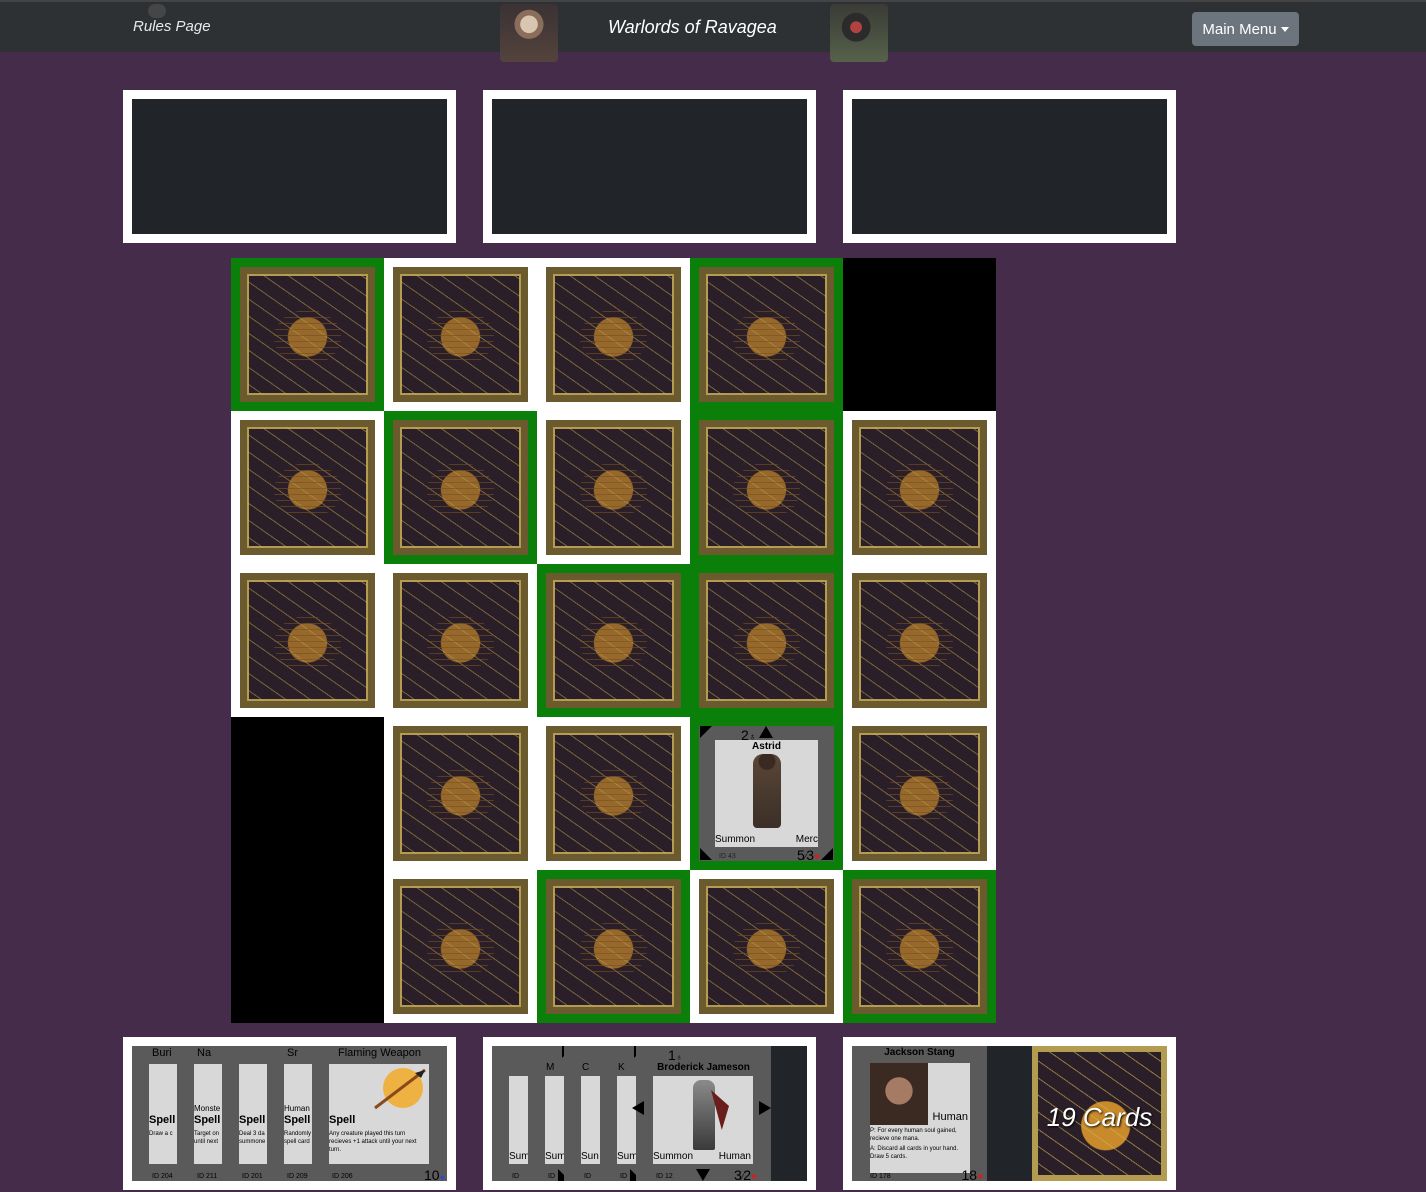 This screenshot has height=1192, width=1426. I want to click on creature-race: Merc, so click(806, 839).